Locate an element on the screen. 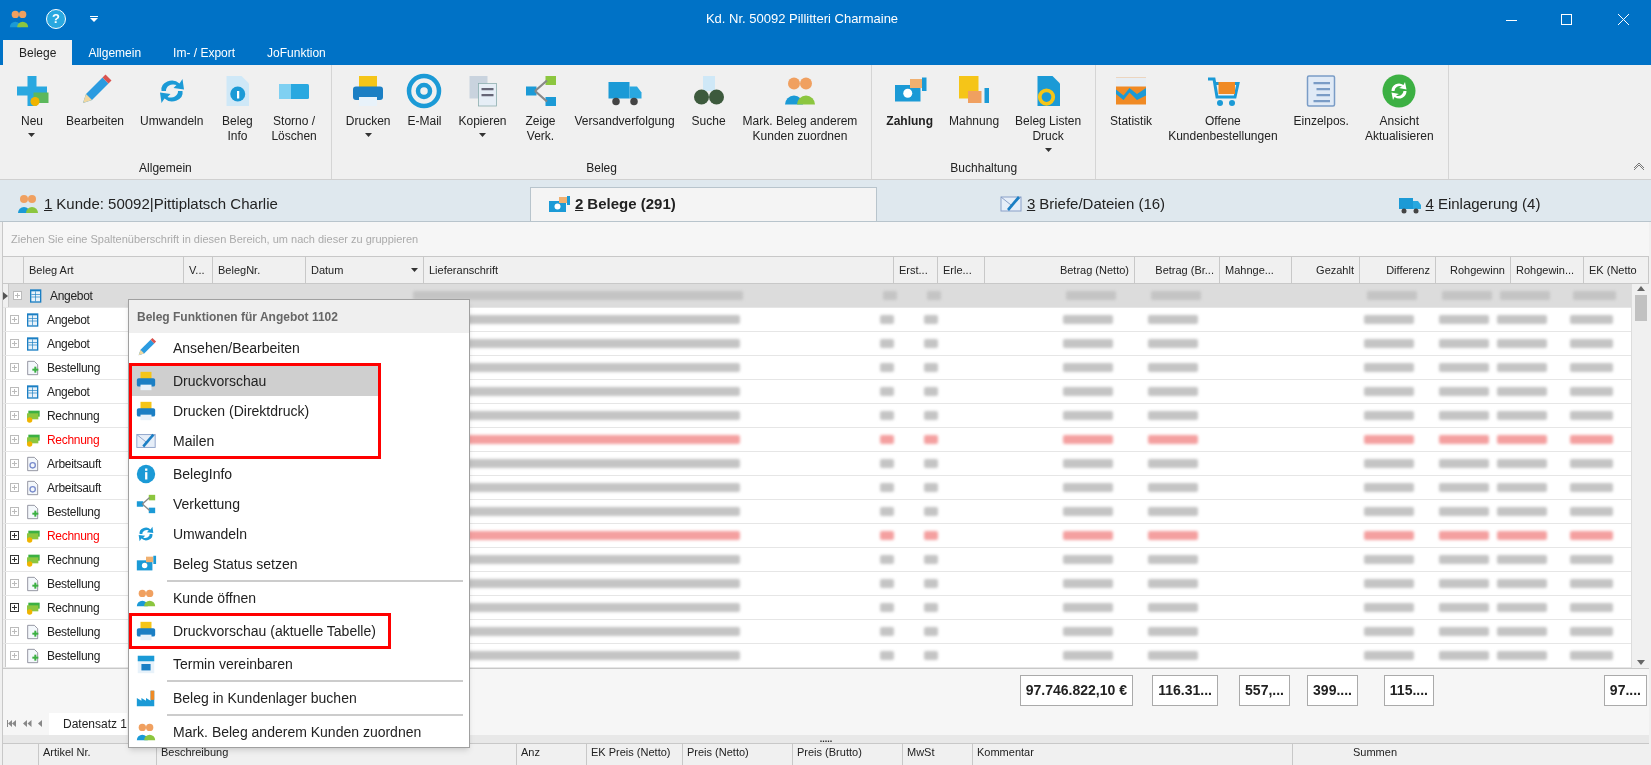  ribbon-group-label: Beleg is located at coordinates (601, 168).